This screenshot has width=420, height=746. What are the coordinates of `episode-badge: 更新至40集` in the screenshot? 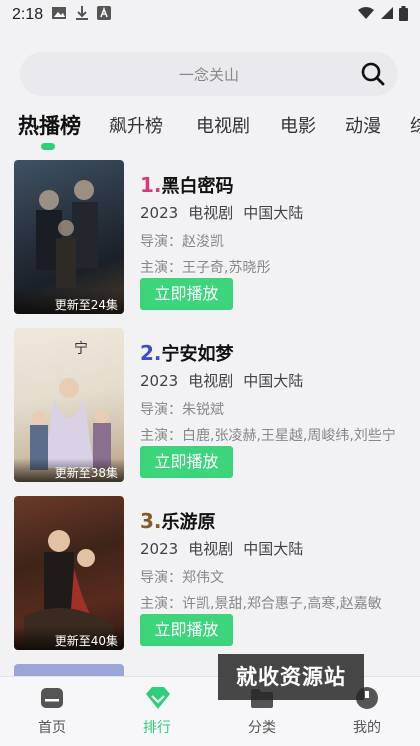 It's located at (69, 638).